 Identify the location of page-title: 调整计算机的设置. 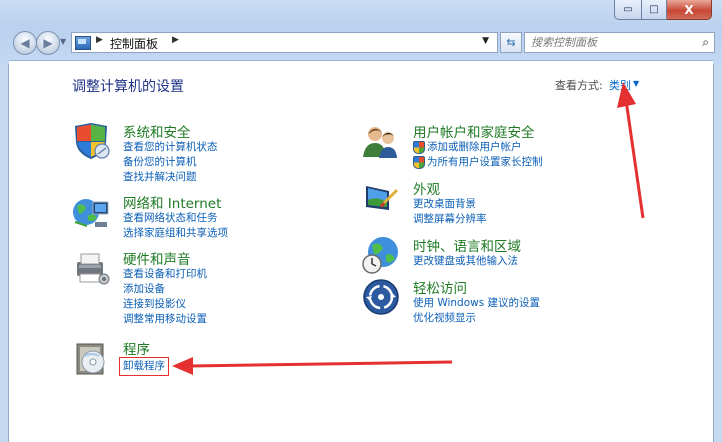
(128, 87).